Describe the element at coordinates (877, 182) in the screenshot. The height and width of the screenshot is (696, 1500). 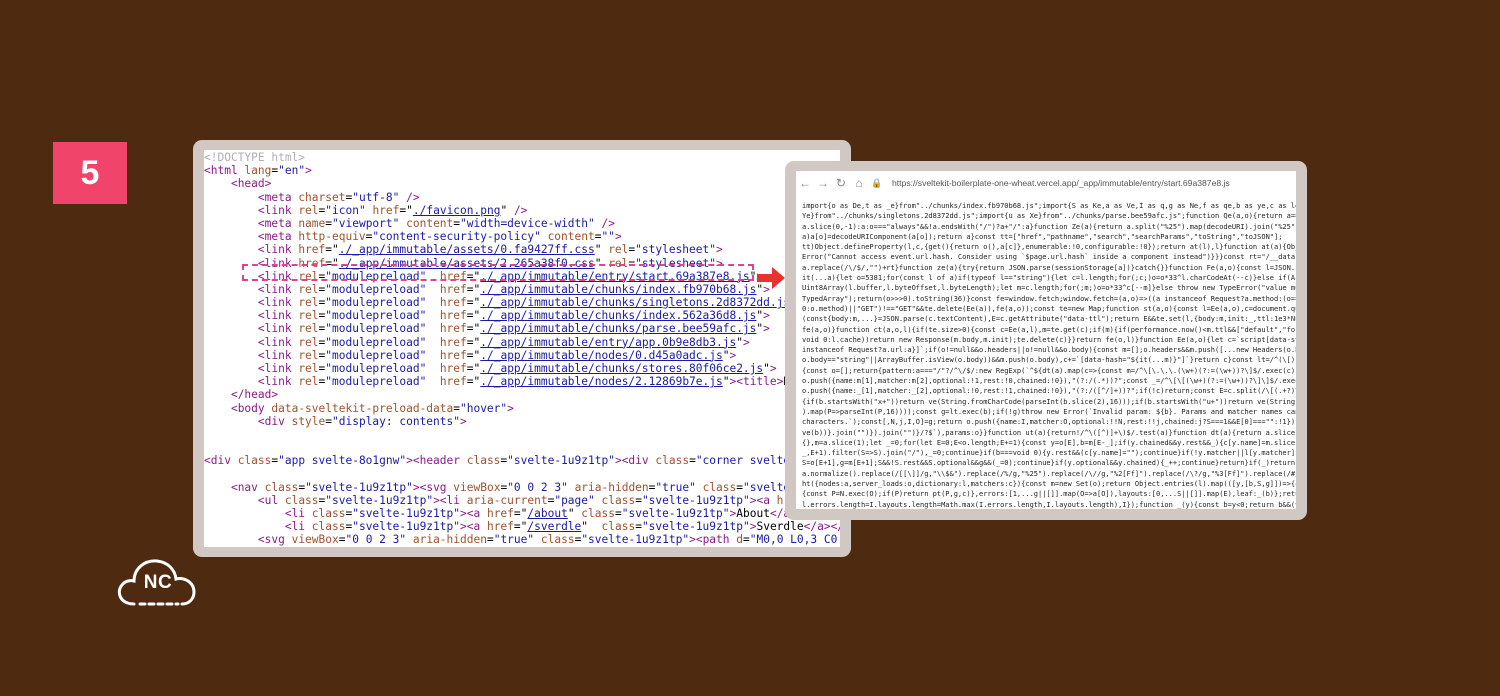
I see `lock-icon: 🔒` at that location.